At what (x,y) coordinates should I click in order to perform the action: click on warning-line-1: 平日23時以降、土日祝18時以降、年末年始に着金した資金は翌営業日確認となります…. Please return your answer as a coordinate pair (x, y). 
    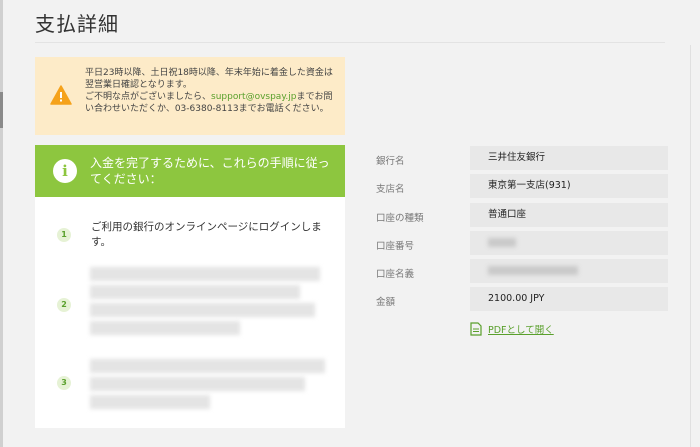
    Looking at the image, I should click on (209, 79).